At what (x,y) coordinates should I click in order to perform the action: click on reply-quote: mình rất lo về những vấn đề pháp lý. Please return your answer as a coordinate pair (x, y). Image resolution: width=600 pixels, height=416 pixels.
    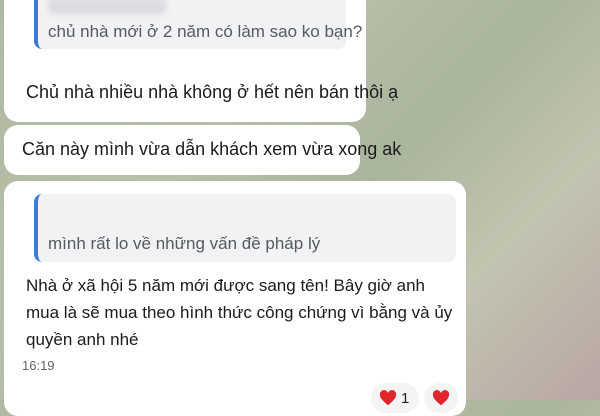
    Looking at the image, I should click on (245, 228).